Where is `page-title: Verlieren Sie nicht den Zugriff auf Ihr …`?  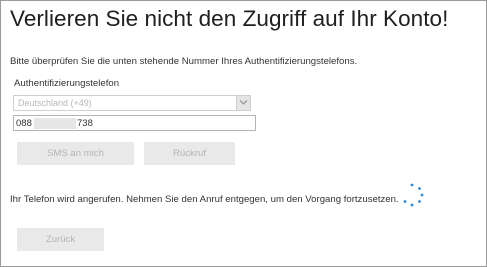
page-title: Verlieren Sie nicht den Zugriff auf Ihr … is located at coordinates (229, 18).